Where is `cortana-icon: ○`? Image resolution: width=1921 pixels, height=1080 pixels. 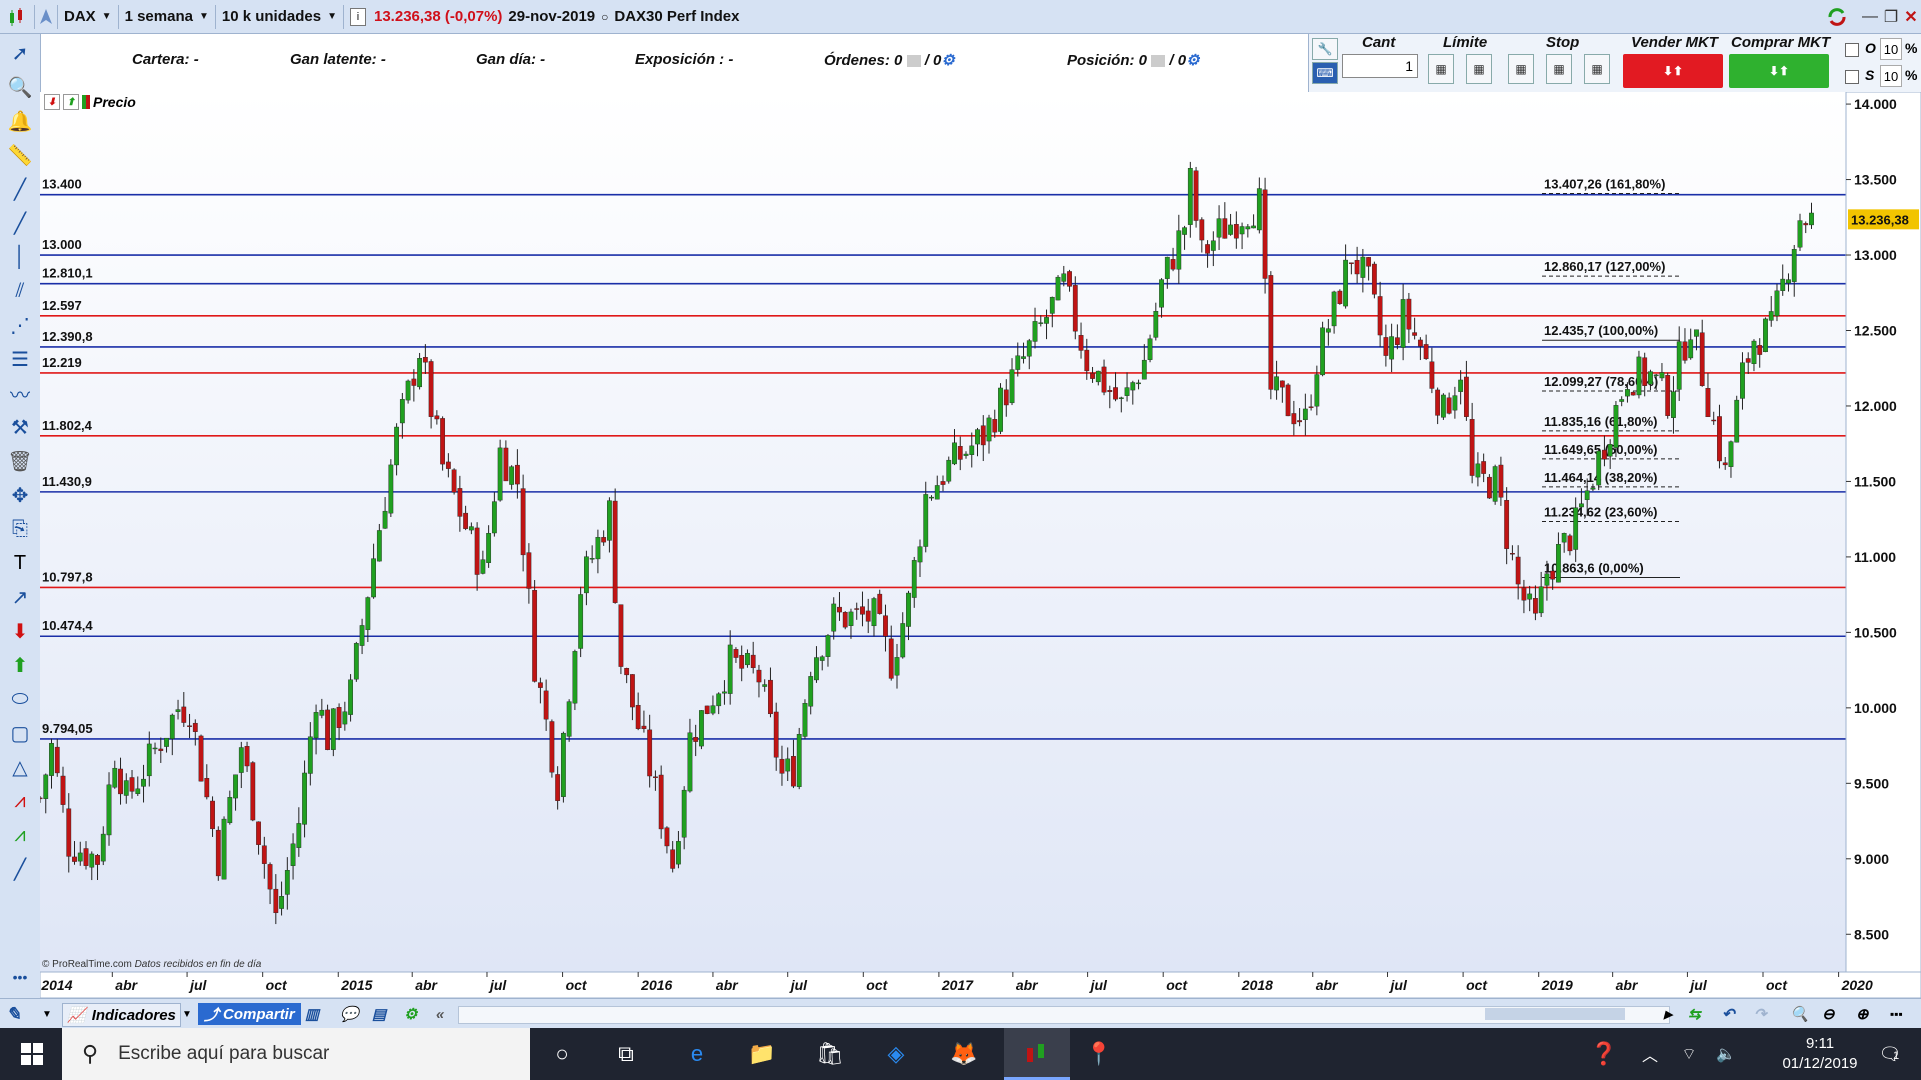
cortana-icon: ○ is located at coordinates (562, 1054).